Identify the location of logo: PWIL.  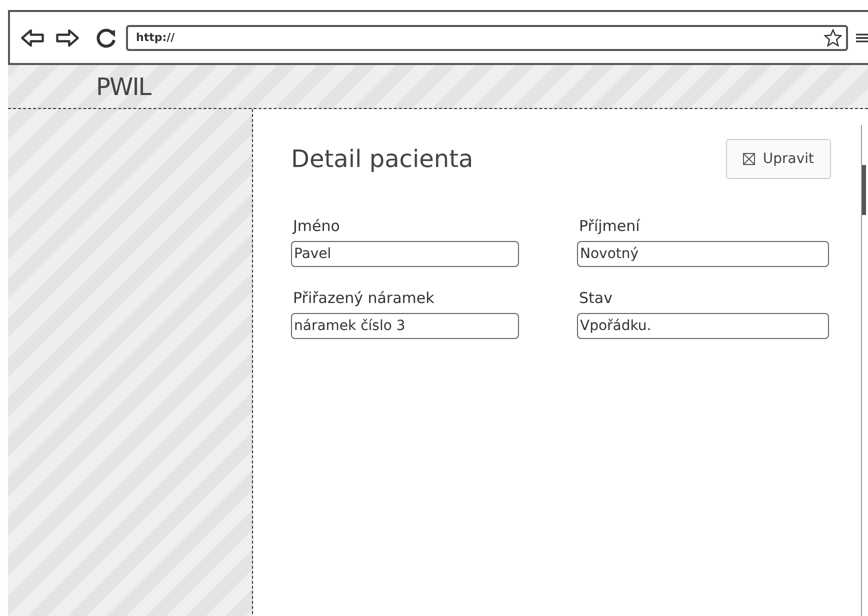
(123, 86).